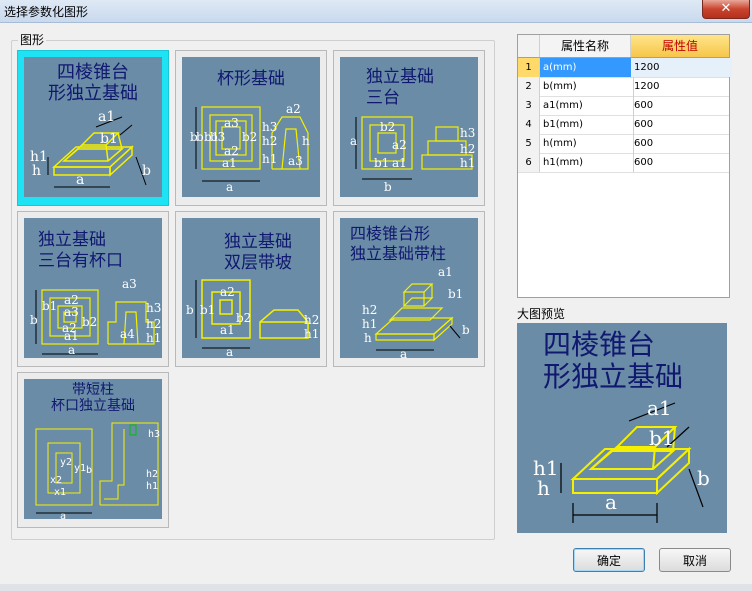  What do you see at coordinates (587, 162) in the screenshot?
I see `property-name: h1(mm)` at bounding box center [587, 162].